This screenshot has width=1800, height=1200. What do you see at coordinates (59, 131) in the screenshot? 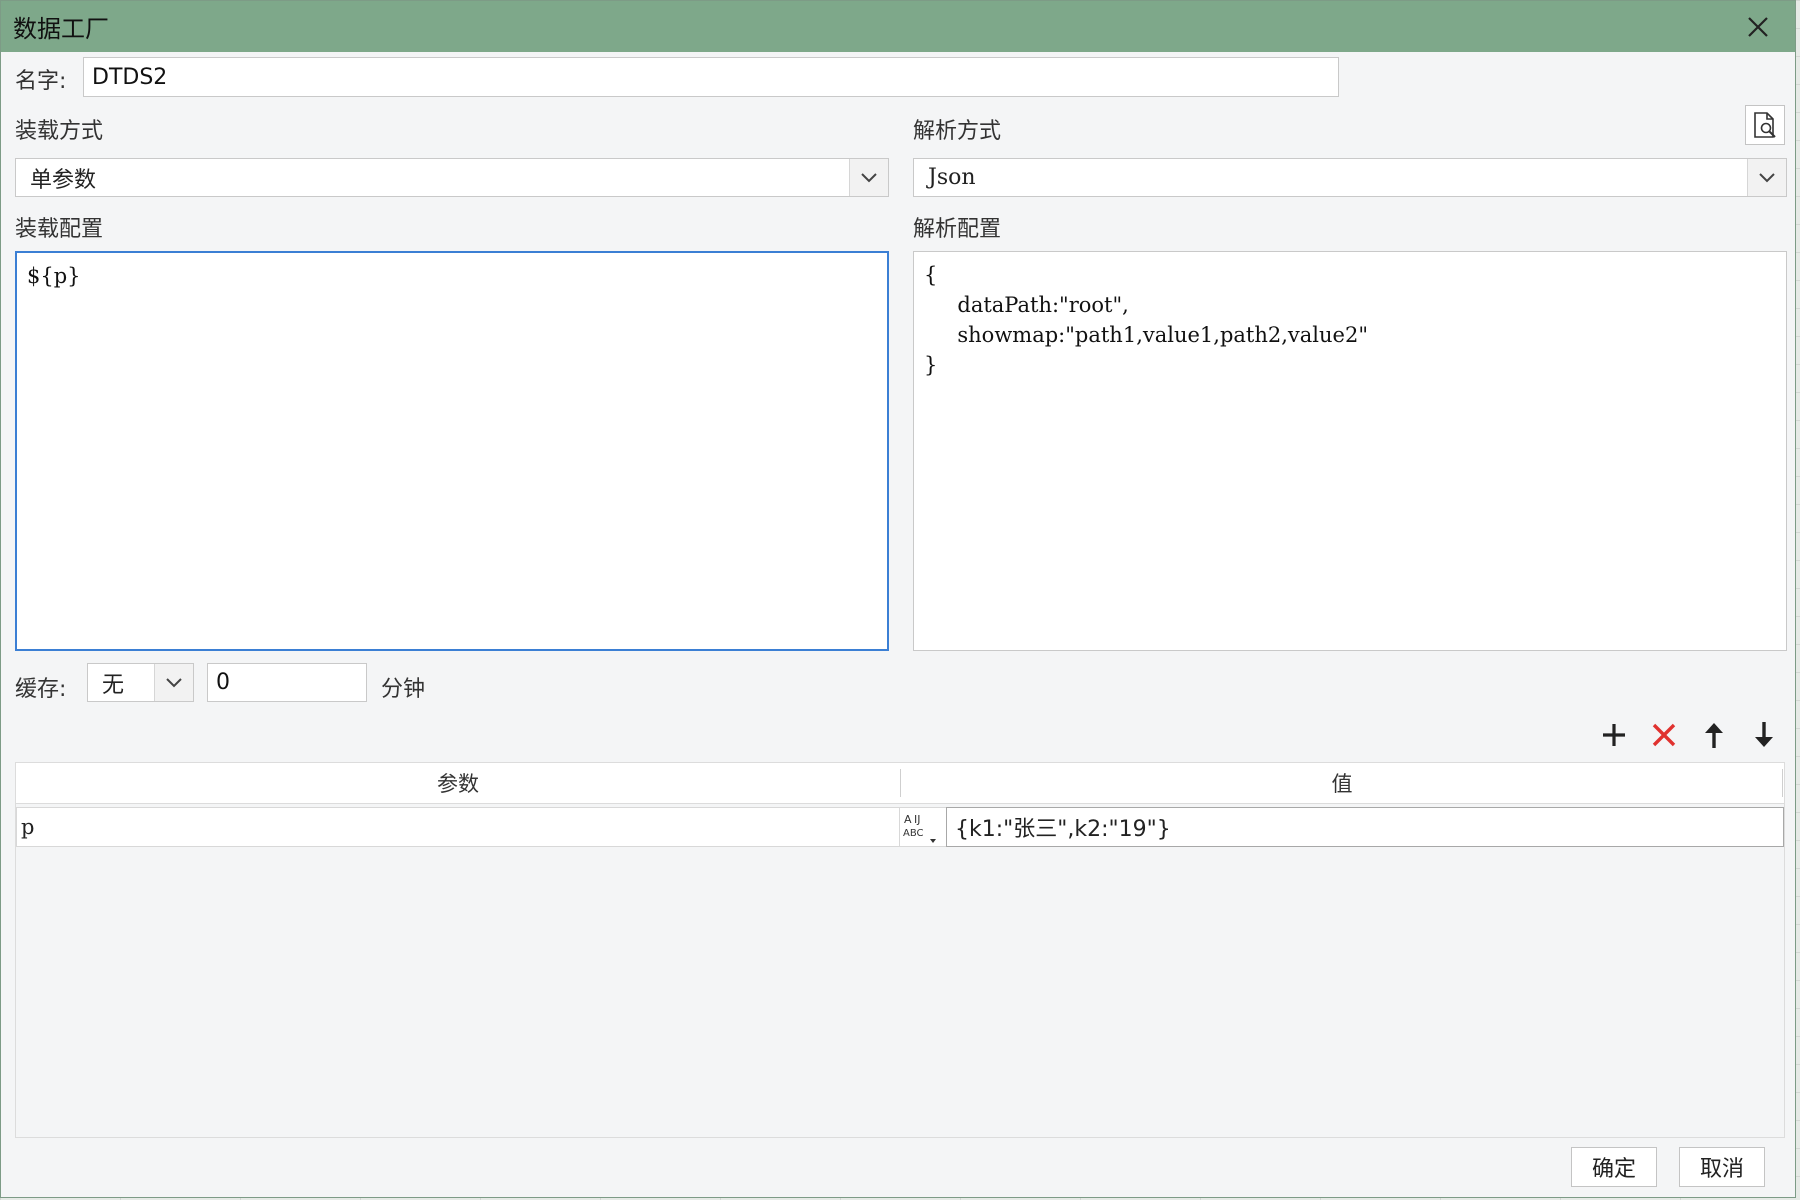
I see `load-method-label: 装载方式` at bounding box center [59, 131].